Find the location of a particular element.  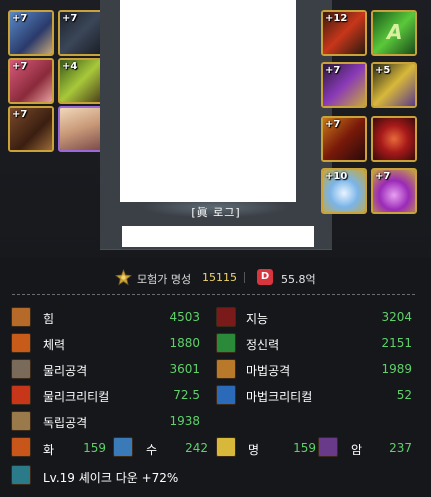

portrait-slot is located at coordinates (81, 129).